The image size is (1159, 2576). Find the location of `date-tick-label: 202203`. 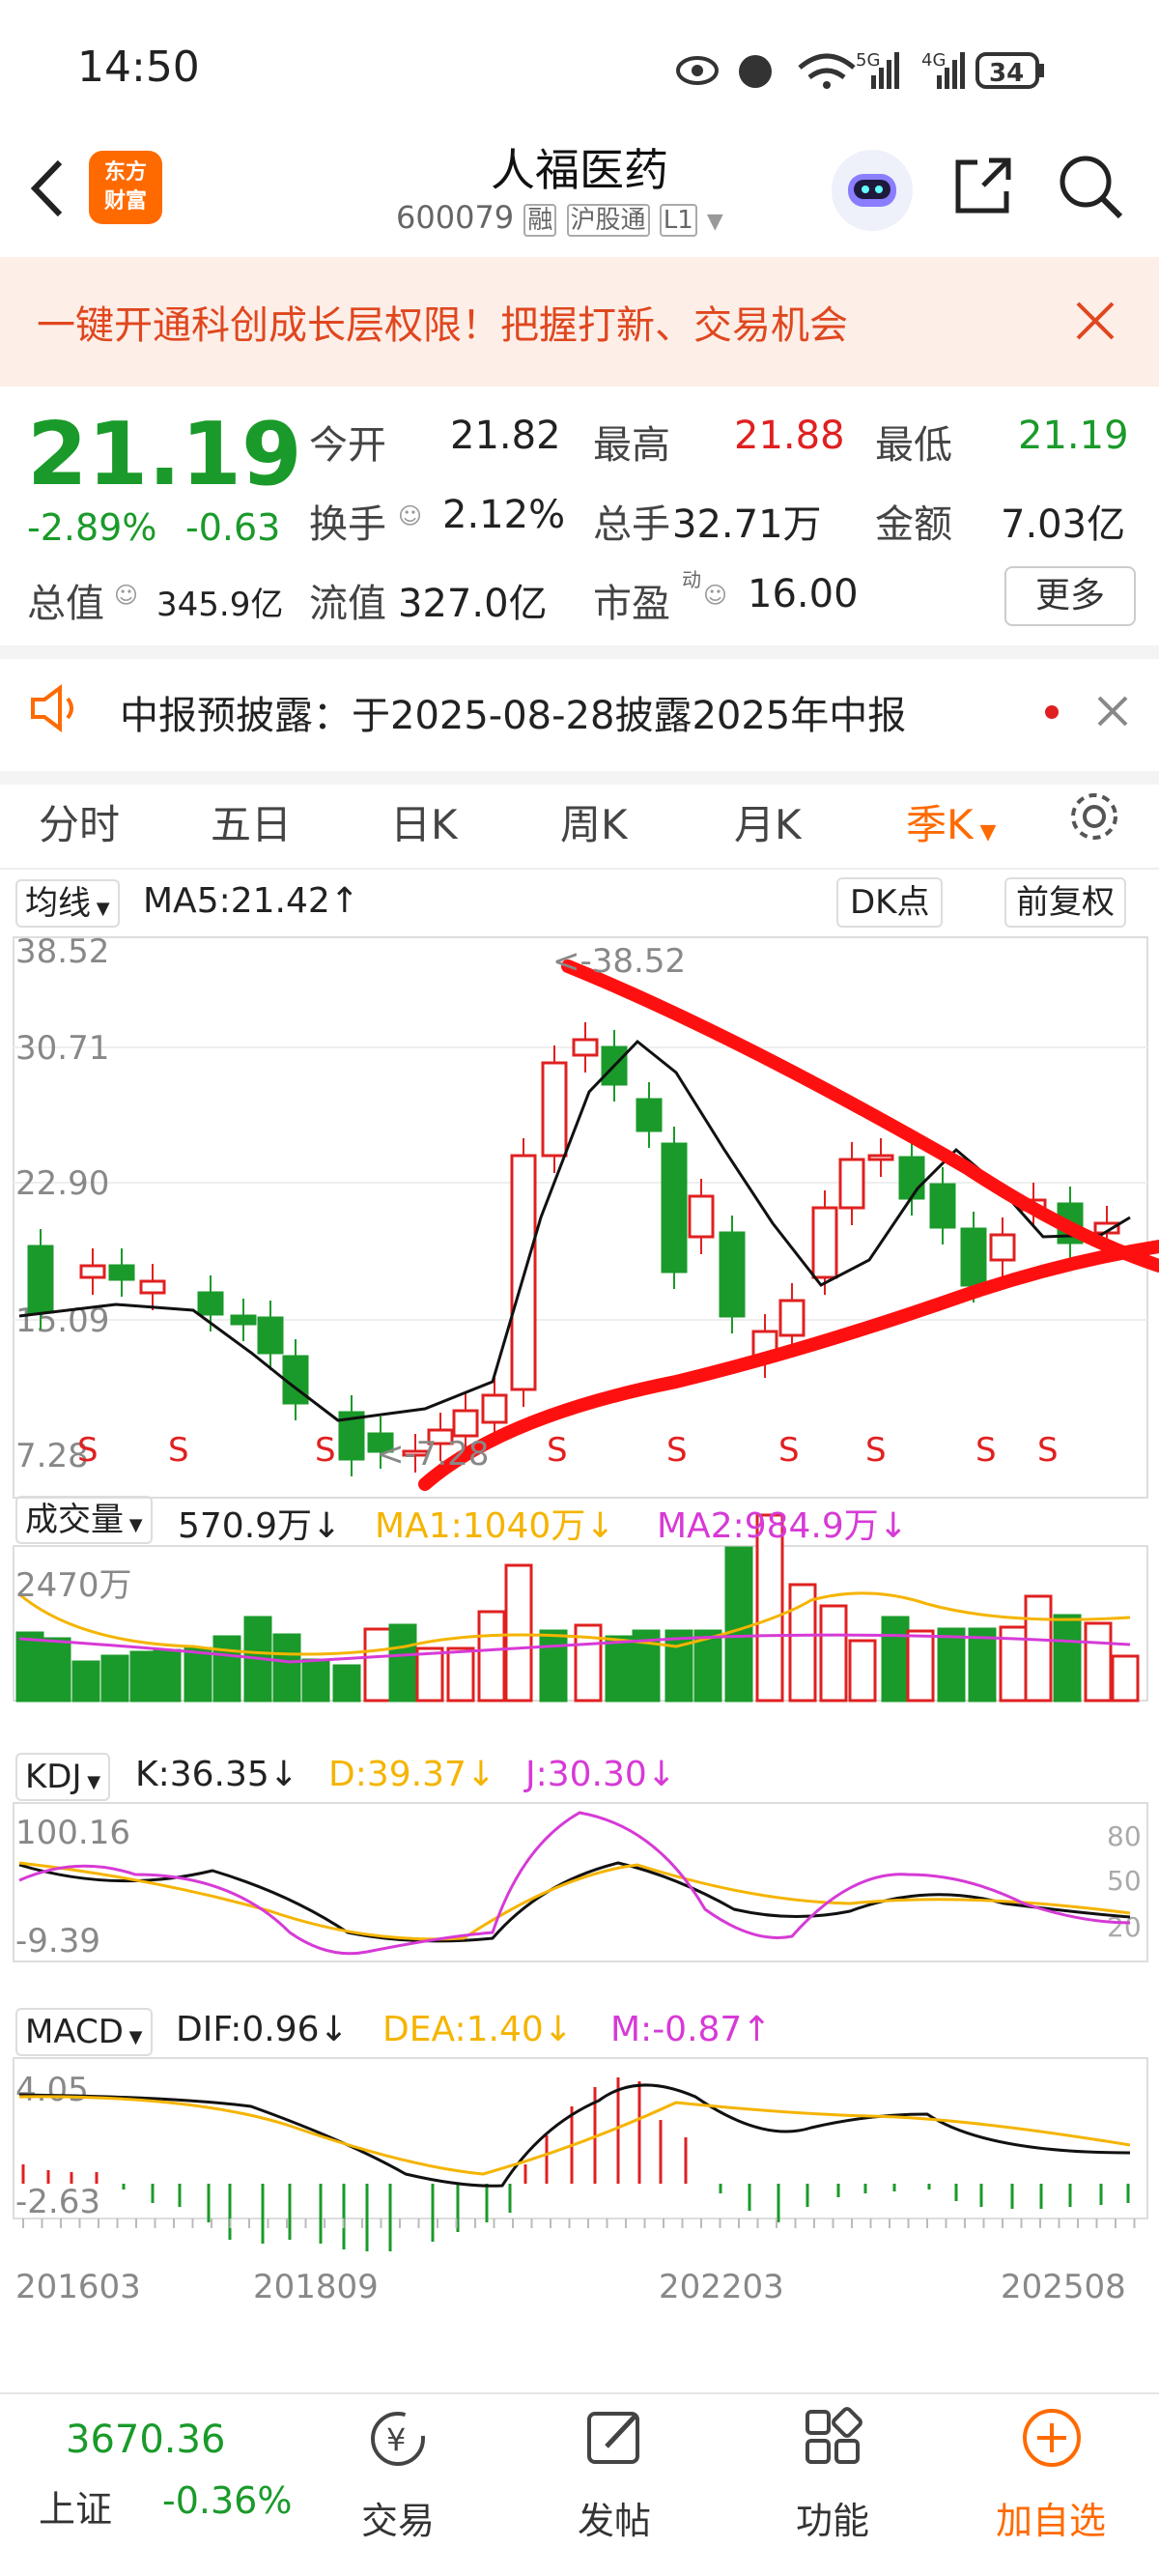

date-tick-label: 202203 is located at coordinates (721, 2287).